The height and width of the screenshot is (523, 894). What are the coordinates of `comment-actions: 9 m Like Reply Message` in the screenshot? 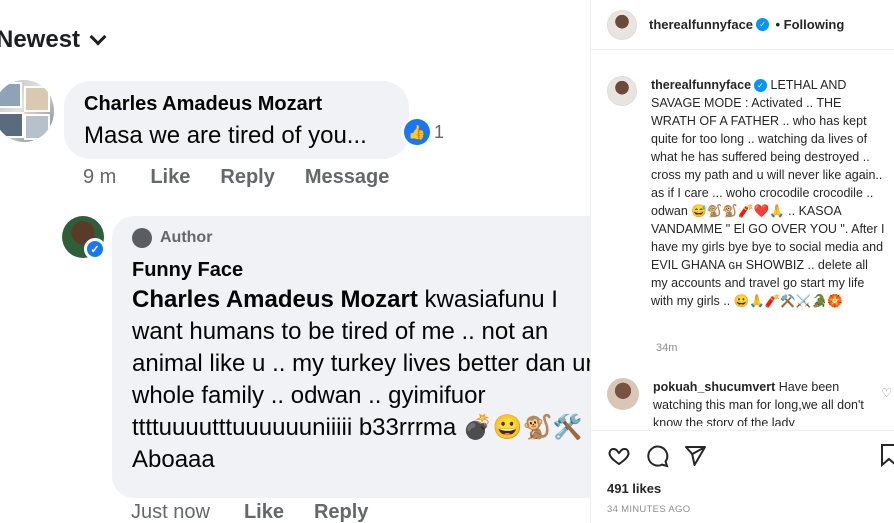 It's located at (236, 177).